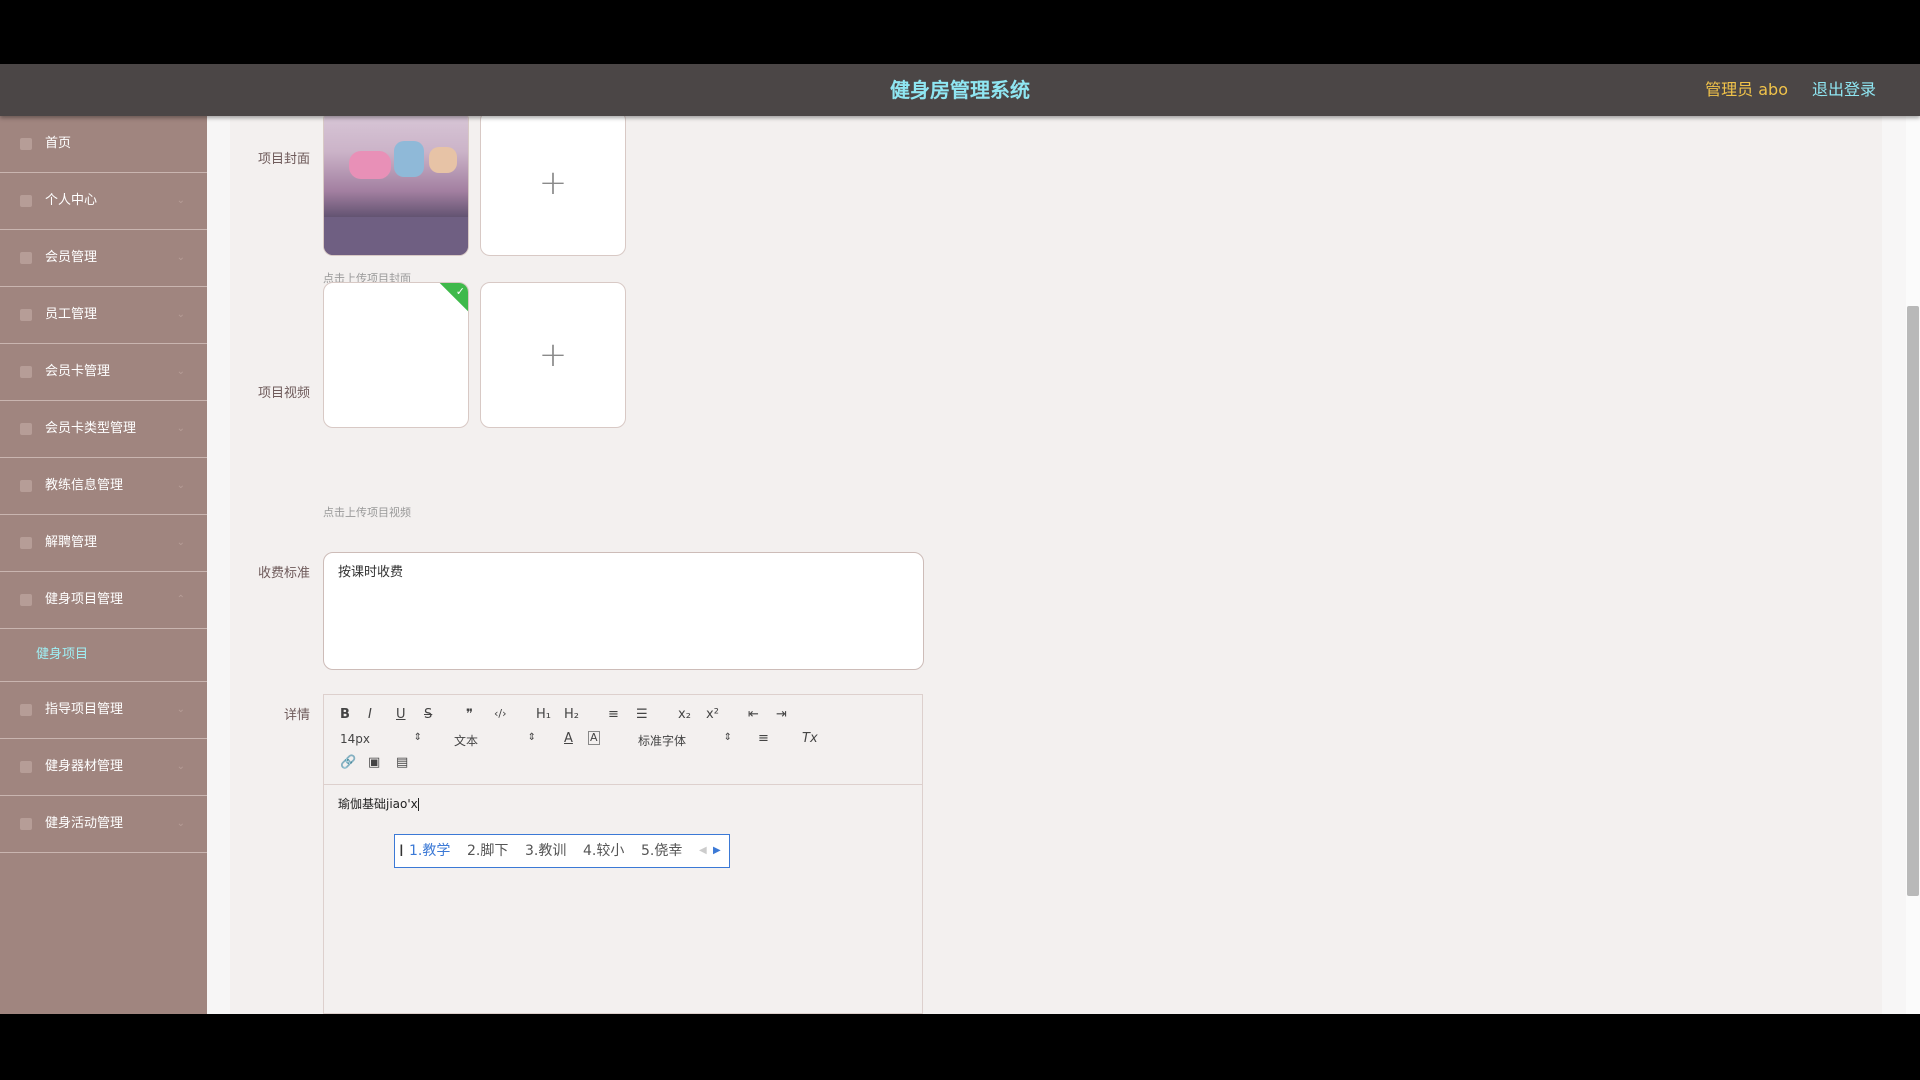  Describe the element at coordinates (103, 258) in the screenshot. I see `sidebar-item-members: 会员管理 ⌄` at that location.